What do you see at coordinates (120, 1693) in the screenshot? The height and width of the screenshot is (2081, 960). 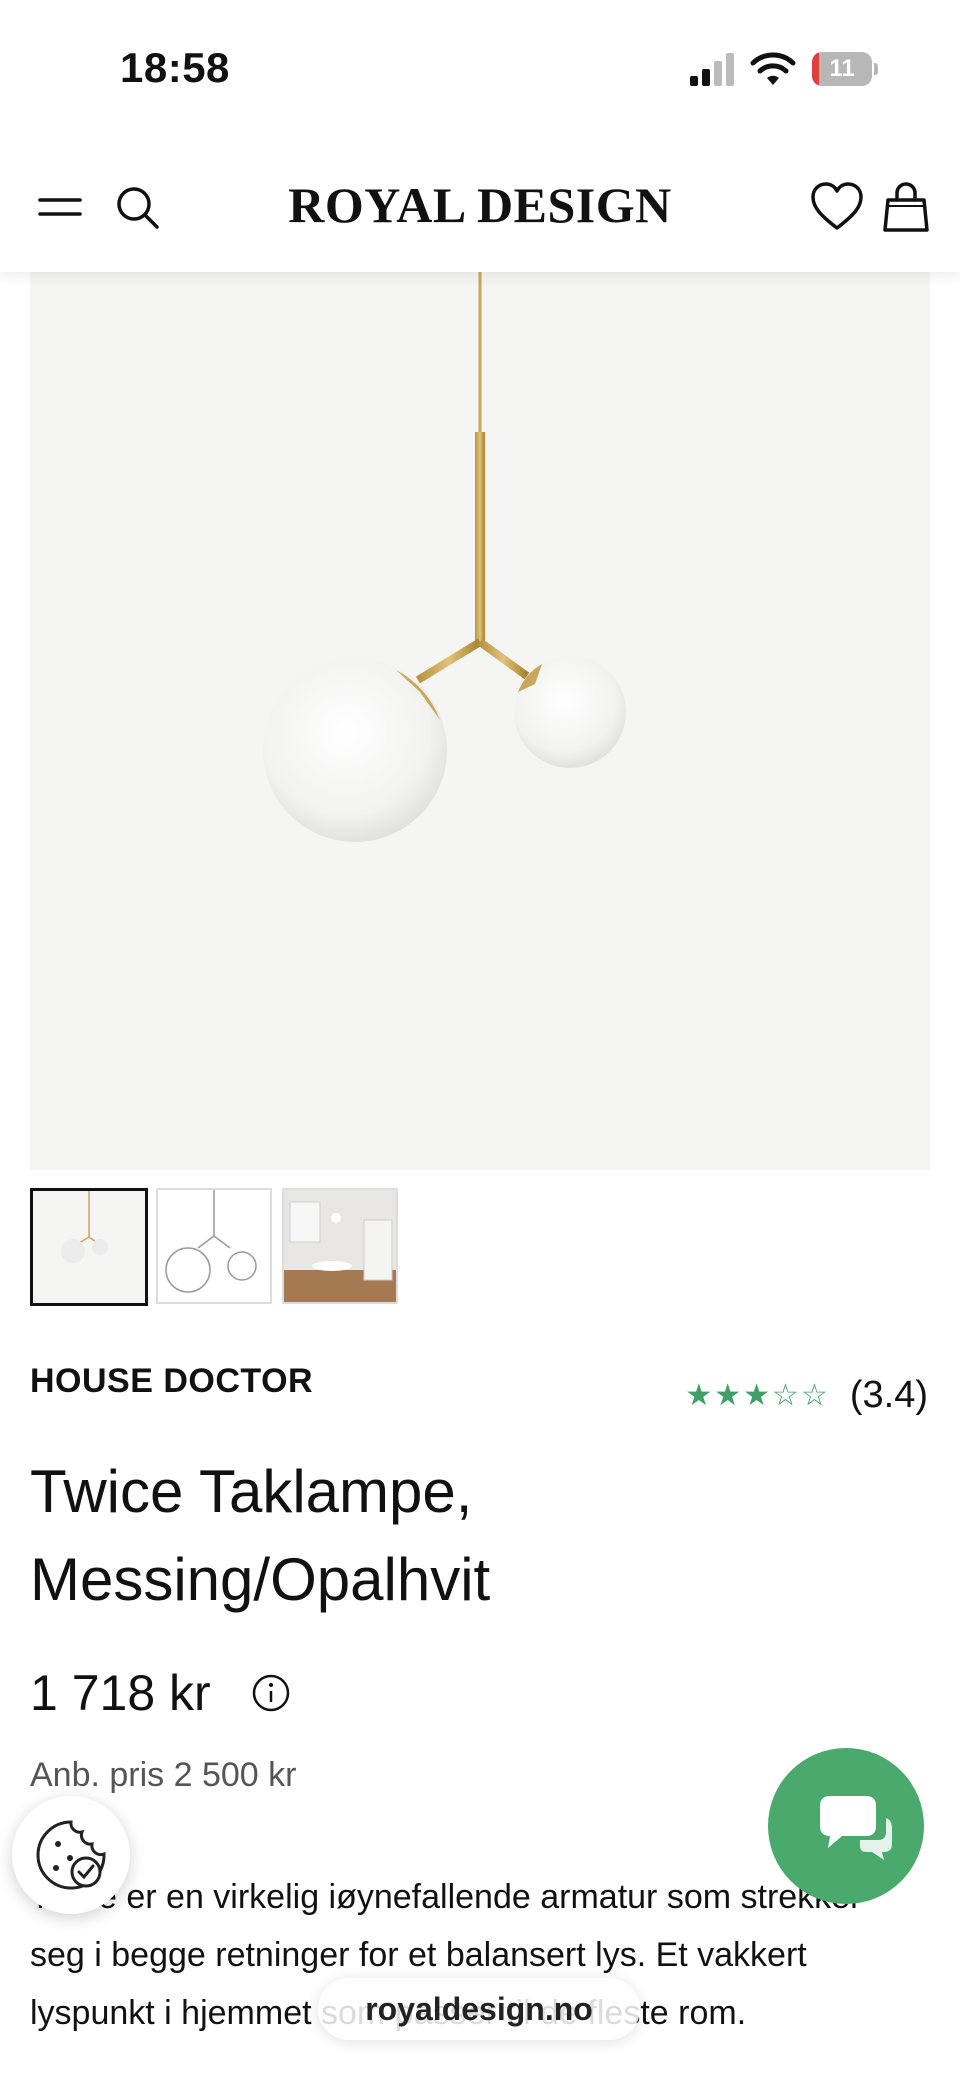 I see `product-price: 1 718 kr` at bounding box center [120, 1693].